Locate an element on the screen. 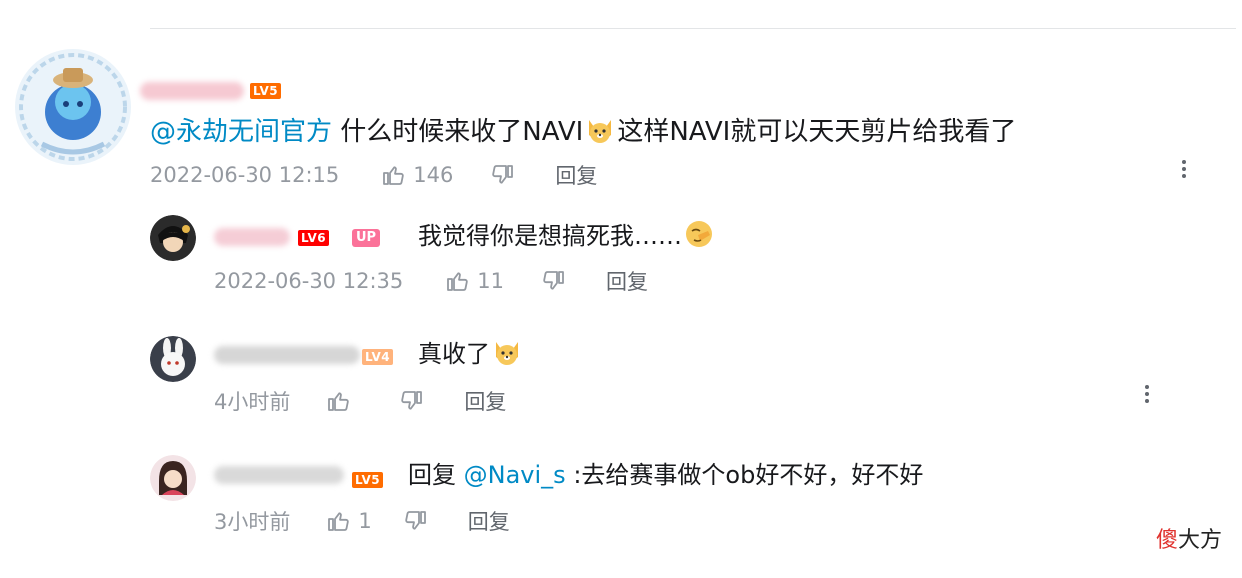  timestamp: 2022-06-30 12:15 is located at coordinates (245, 175).